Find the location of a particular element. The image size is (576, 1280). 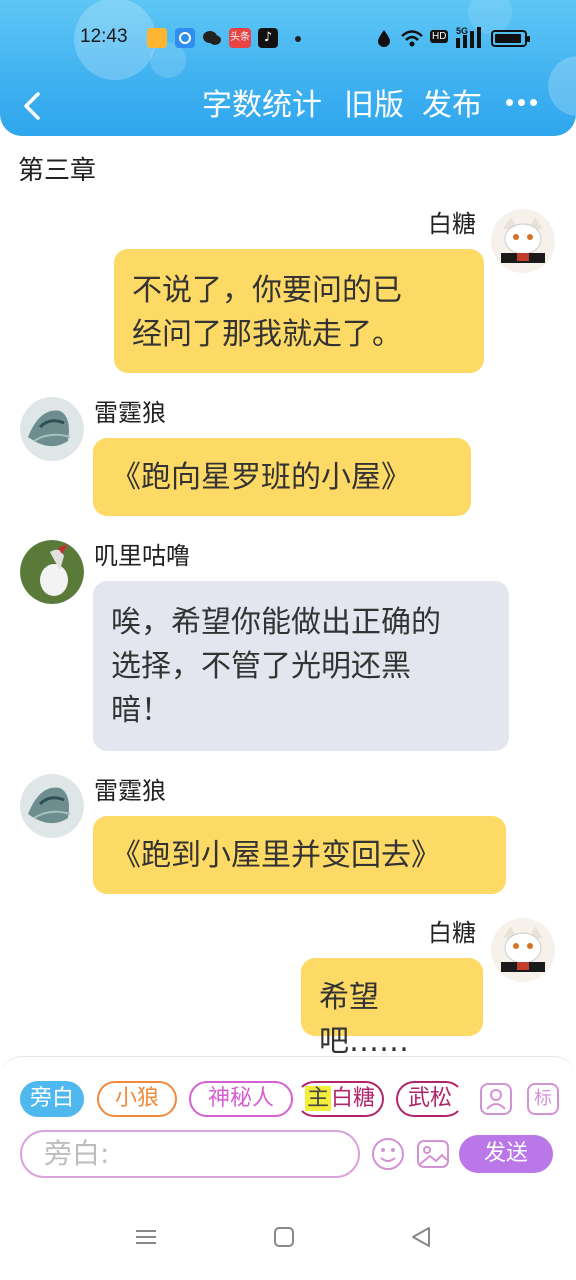

wechat-icon is located at coordinates (212, 38).